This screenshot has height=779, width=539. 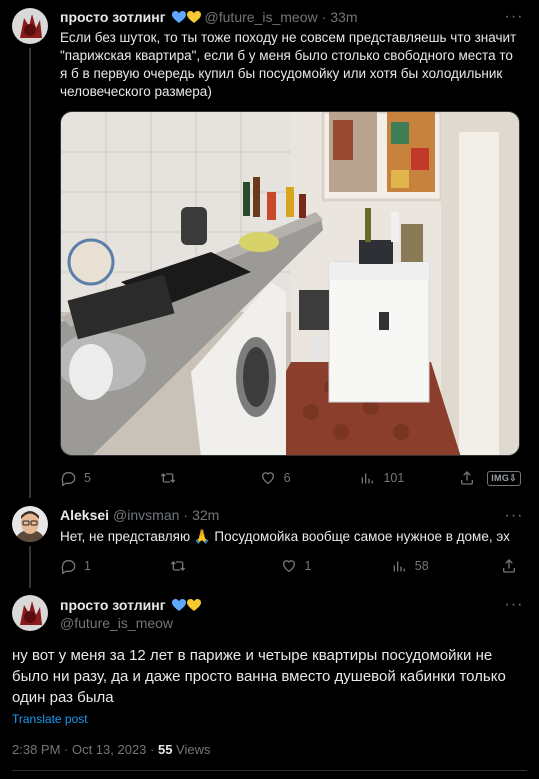 I want to click on reply-count: 5, so click(x=87, y=478).